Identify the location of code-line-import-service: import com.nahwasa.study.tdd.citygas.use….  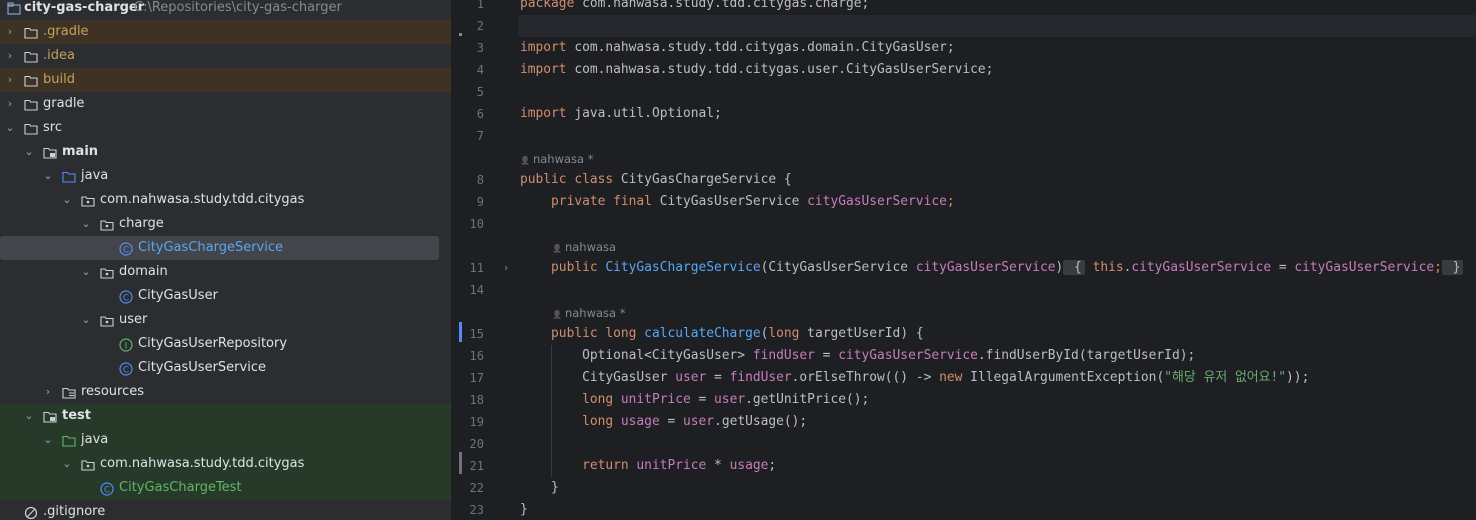
(756, 70).